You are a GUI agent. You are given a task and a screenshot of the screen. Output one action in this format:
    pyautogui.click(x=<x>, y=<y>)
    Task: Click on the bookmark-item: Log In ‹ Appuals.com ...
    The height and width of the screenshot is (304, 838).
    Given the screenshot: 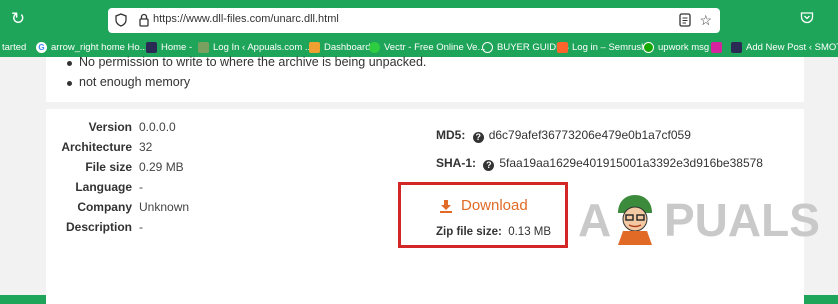 What is the action you would take?
    pyautogui.click(x=255, y=47)
    